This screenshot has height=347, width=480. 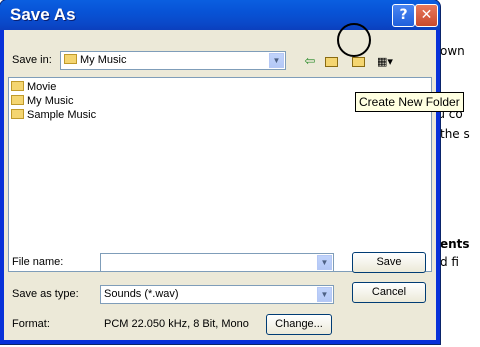 I want to click on background-text: d fi, so click(x=449, y=262).